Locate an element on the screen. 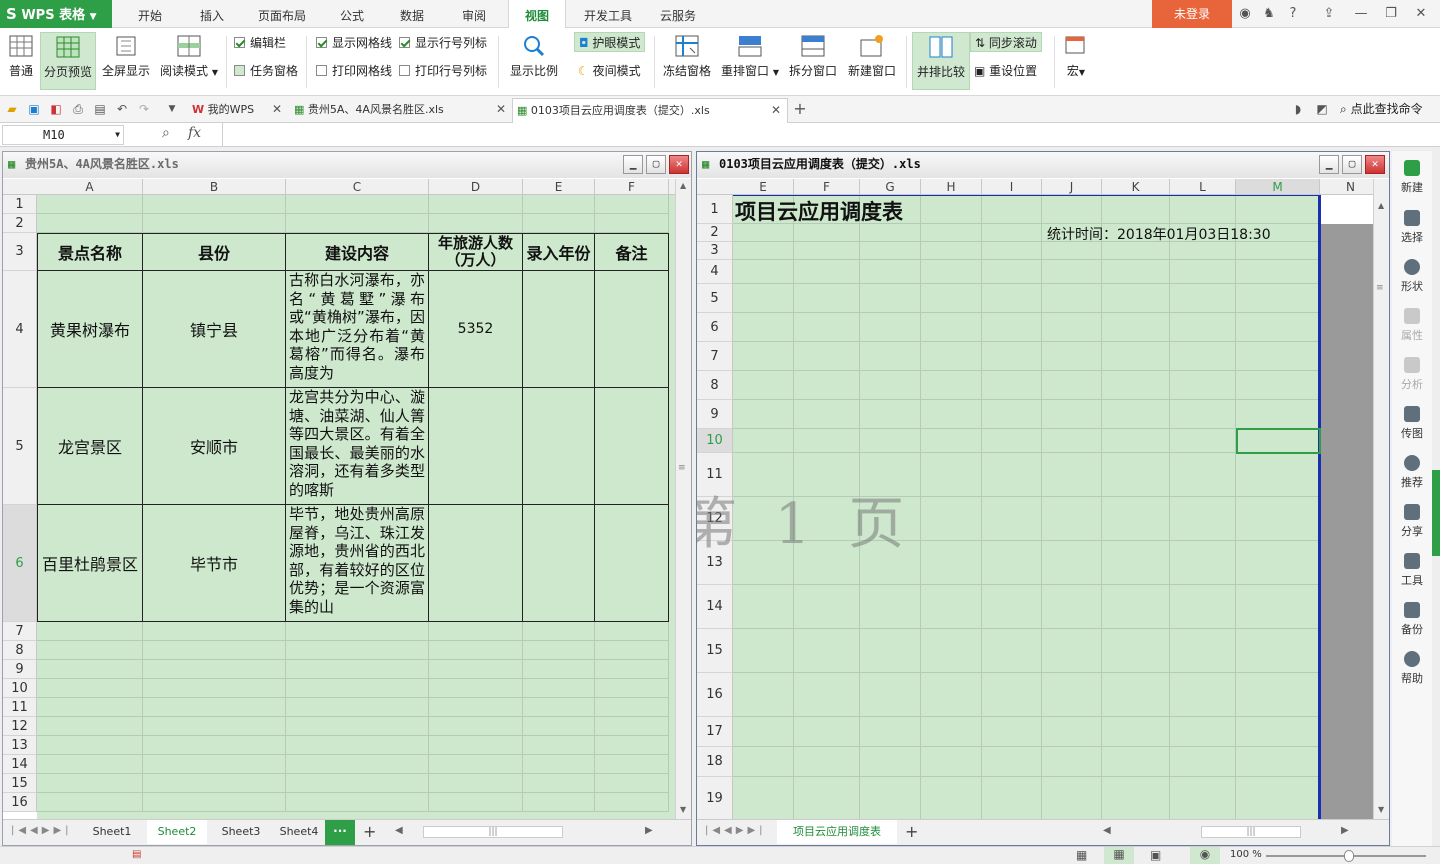 Image resolution: width=1440 pixels, height=864 pixels. scroll-down-icon: ▼ is located at coordinates (683, 809).